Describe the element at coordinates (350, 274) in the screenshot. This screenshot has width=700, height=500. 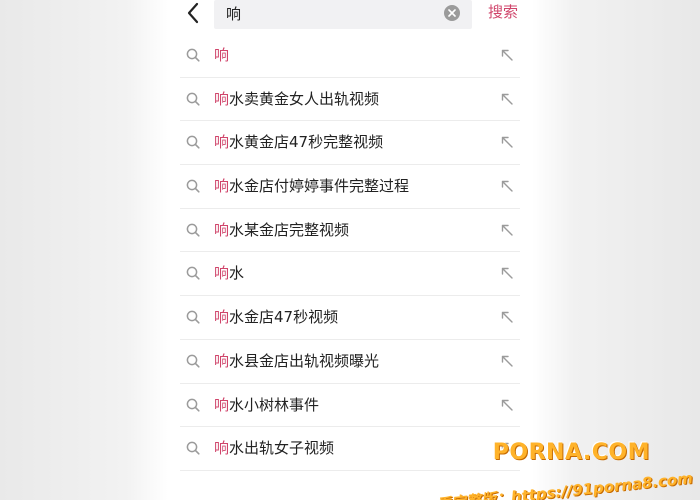
I see `suggestion-item: 响水` at that location.